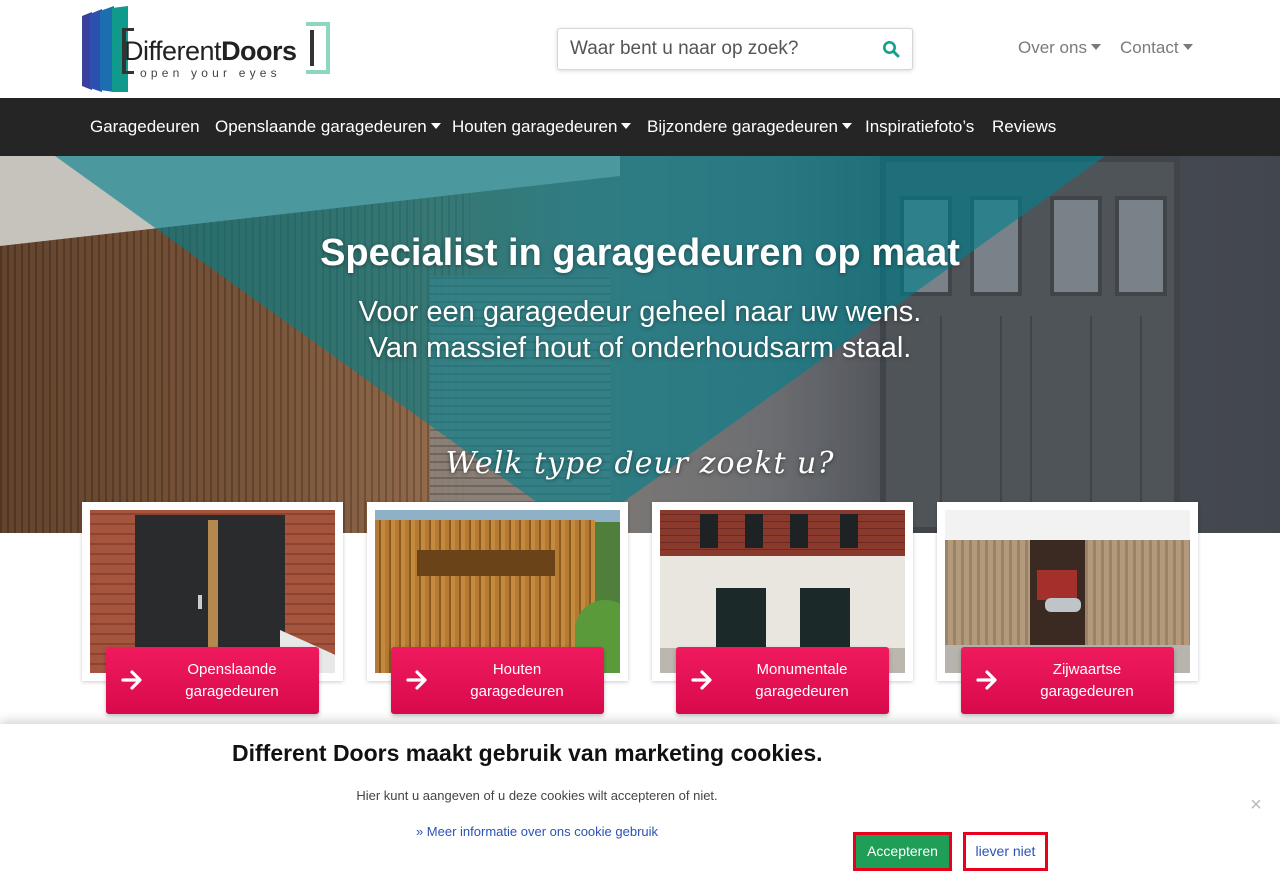 The width and height of the screenshot is (1280, 887). Describe the element at coordinates (1005, 851) in the screenshot. I see `decline-cookies-button: liever niet` at that location.